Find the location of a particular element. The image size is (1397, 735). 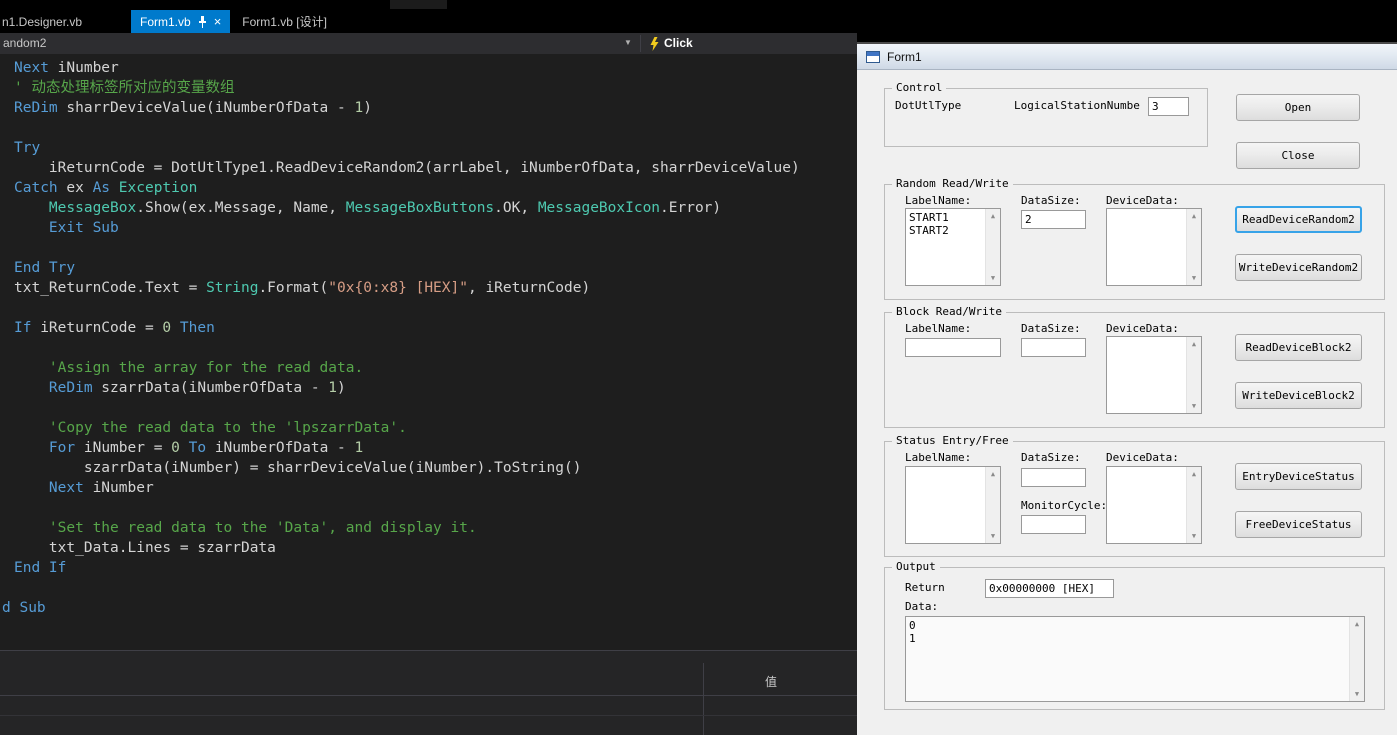

code-line: End Try is located at coordinates (45, 268).